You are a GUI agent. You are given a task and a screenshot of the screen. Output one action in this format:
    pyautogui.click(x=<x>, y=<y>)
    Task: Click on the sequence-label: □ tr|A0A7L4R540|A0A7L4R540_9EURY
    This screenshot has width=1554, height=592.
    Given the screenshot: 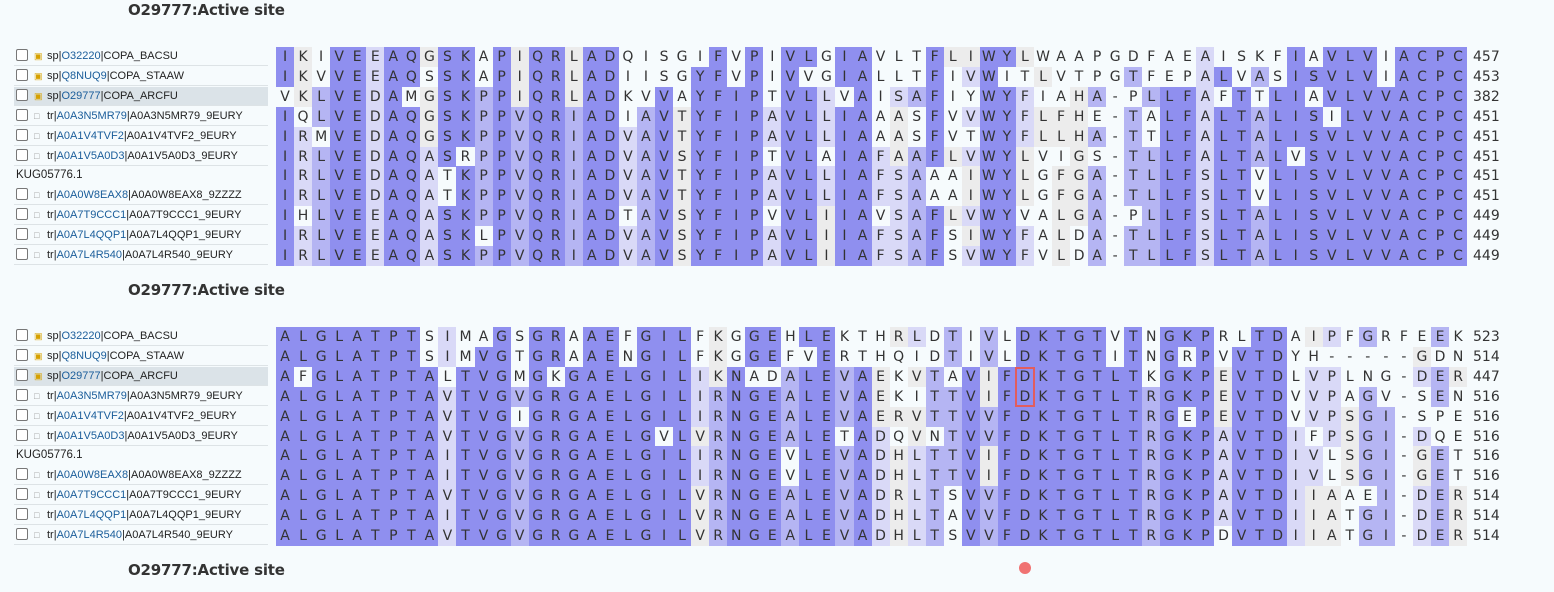 What is the action you would take?
    pyautogui.click(x=141, y=535)
    